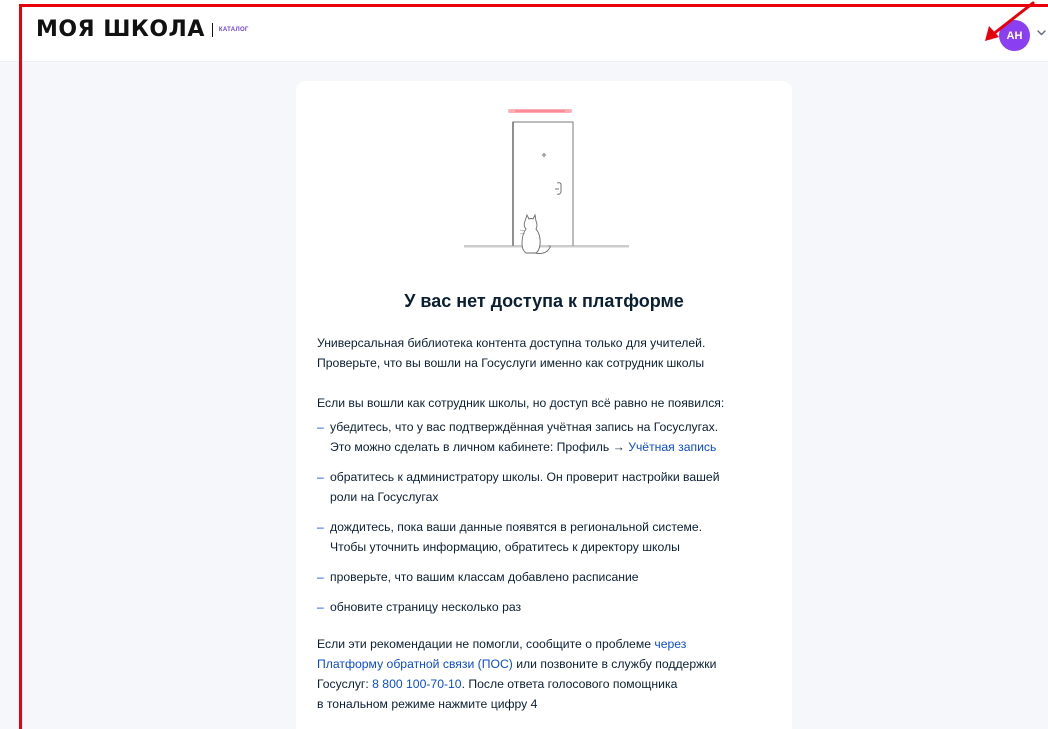  I want to click on top-bar: МОЯ ШКОЛА КАТАЛОГ АН, so click(524, 31).